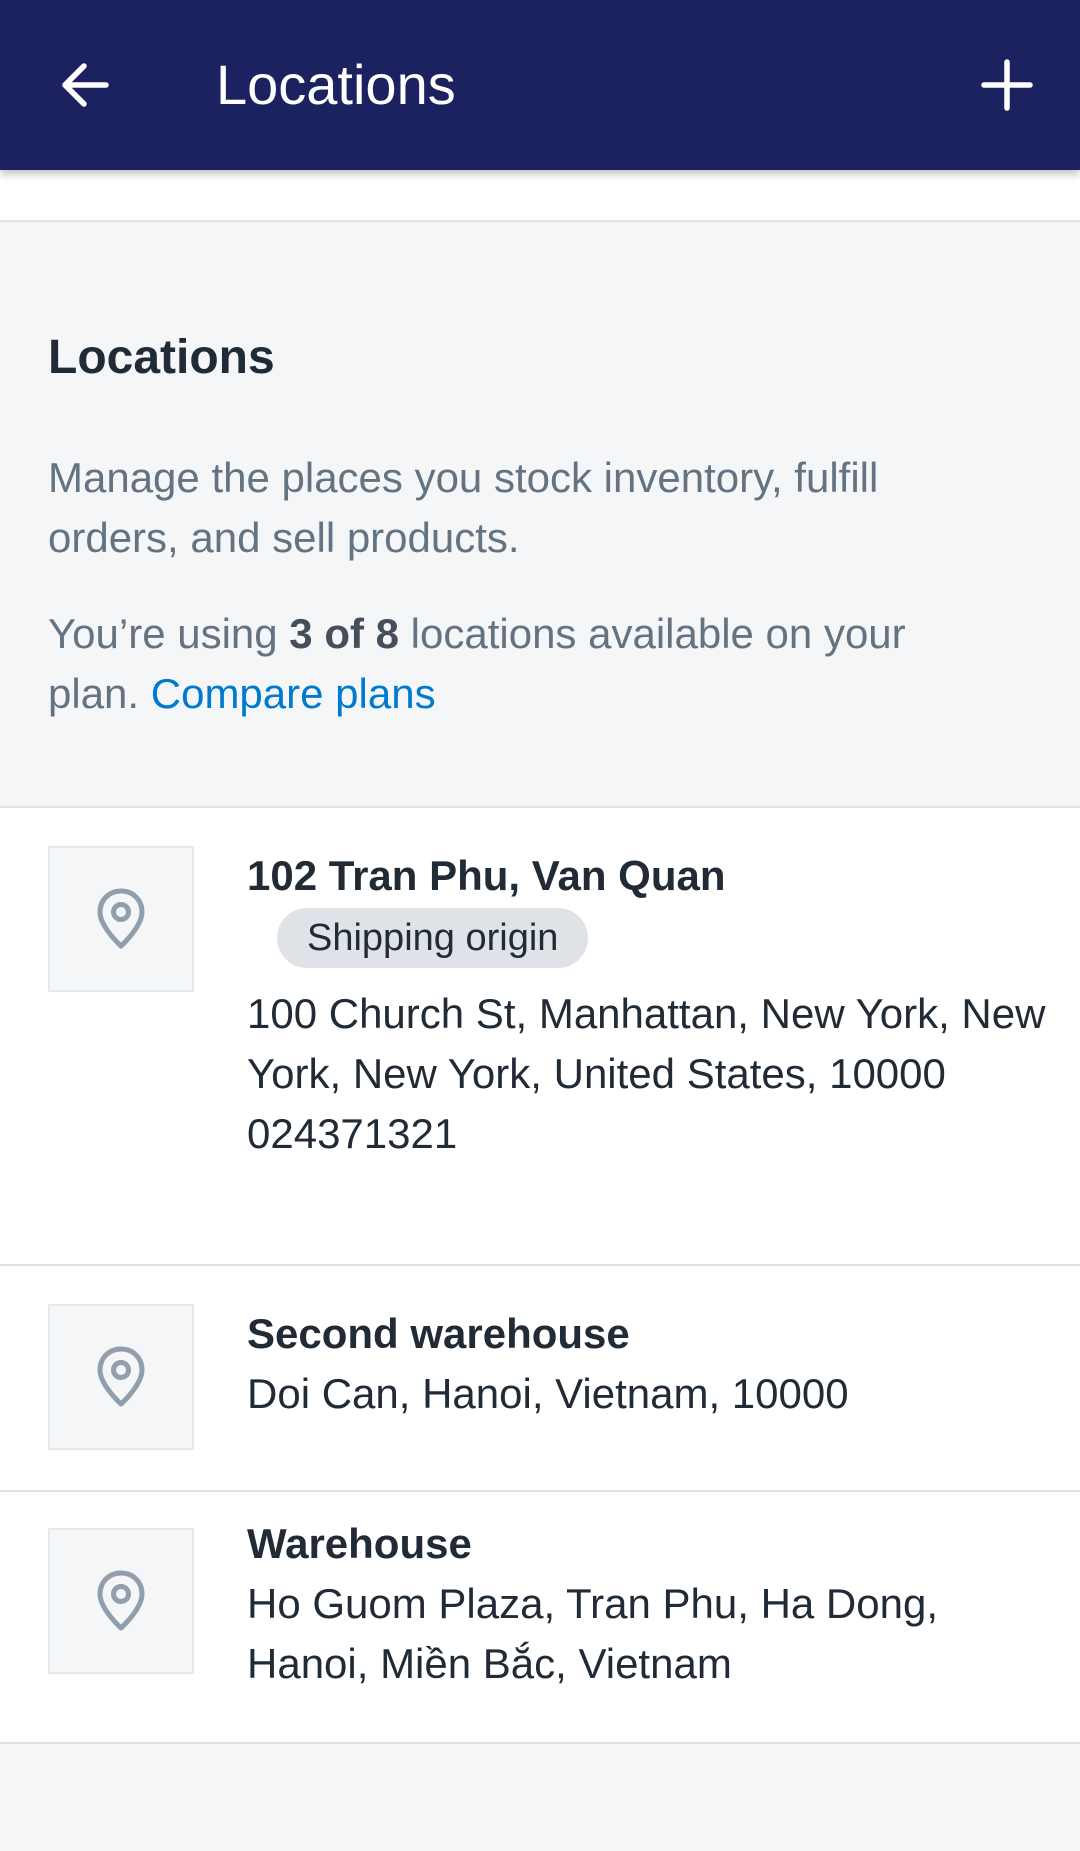  I want to click on shipping-origin-badge: Shipping origin, so click(433, 938).